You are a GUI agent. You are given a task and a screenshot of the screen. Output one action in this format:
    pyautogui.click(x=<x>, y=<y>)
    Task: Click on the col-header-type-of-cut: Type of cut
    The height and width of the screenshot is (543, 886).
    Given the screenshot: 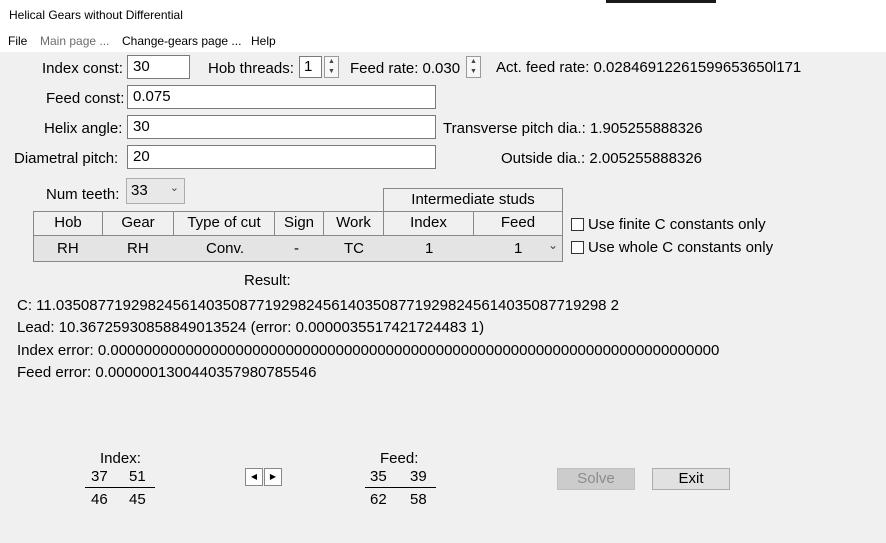 What is the action you would take?
    pyautogui.click(x=224, y=223)
    